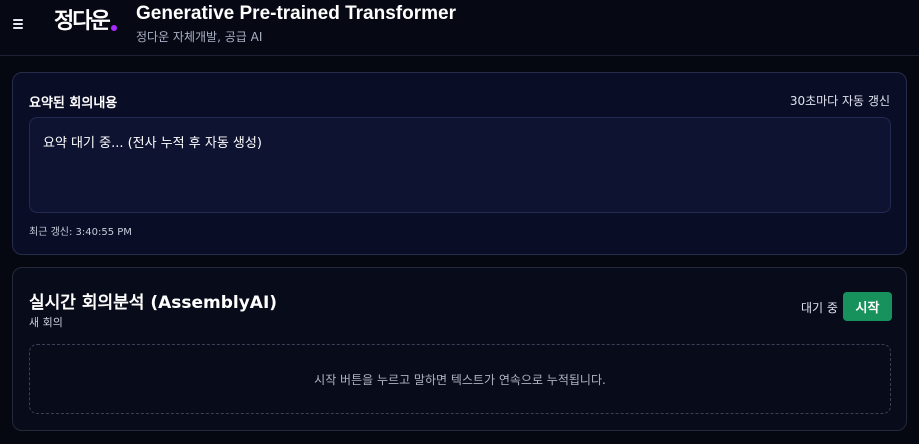 The image size is (919, 444). What do you see at coordinates (296, 13) in the screenshot?
I see `app-title: Generative Pre-trained Transformer` at bounding box center [296, 13].